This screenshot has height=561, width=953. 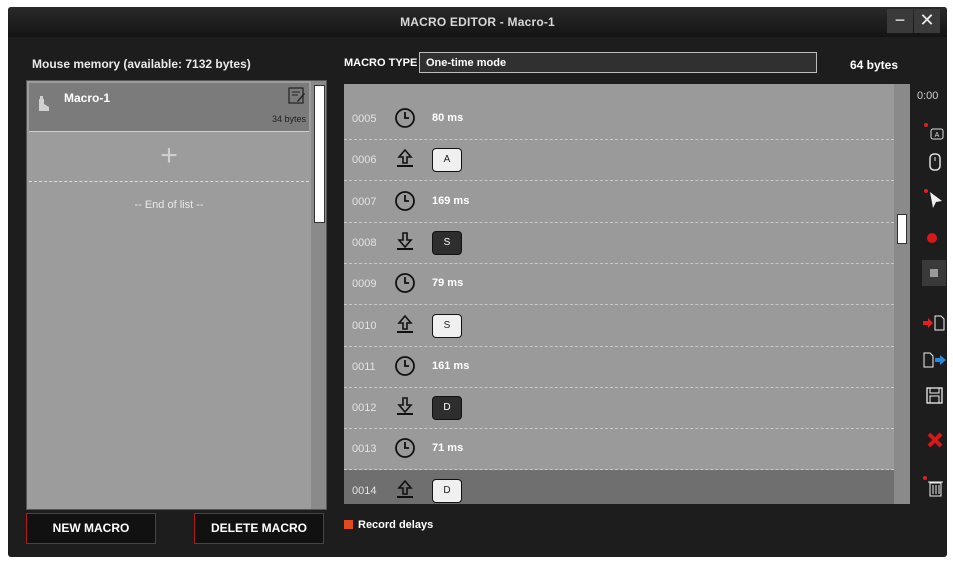 What do you see at coordinates (619, 408) in the screenshot?
I see `event-row: 0012 D` at bounding box center [619, 408].